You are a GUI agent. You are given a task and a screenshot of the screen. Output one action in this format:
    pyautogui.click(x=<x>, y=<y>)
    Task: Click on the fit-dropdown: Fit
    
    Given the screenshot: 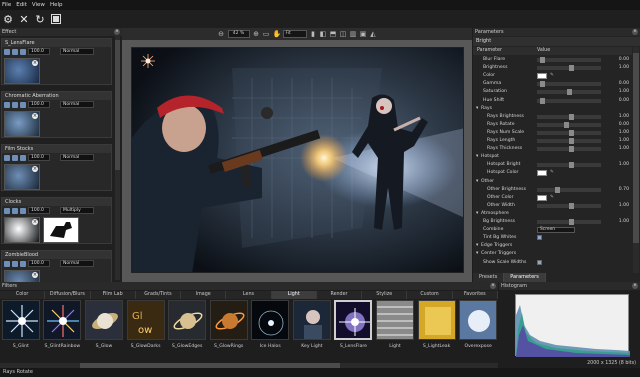 What is the action you would take?
    pyautogui.click(x=294, y=34)
    